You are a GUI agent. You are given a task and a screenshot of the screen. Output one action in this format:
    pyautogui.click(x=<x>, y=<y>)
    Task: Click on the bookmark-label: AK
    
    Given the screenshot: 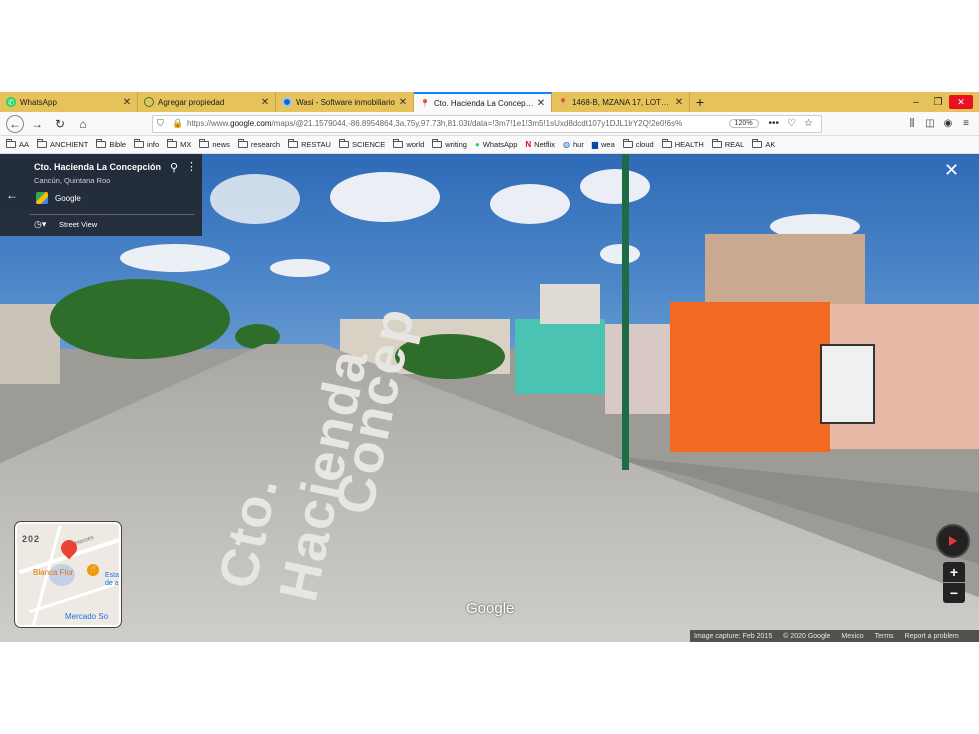 What is the action you would take?
    pyautogui.click(x=770, y=144)
    